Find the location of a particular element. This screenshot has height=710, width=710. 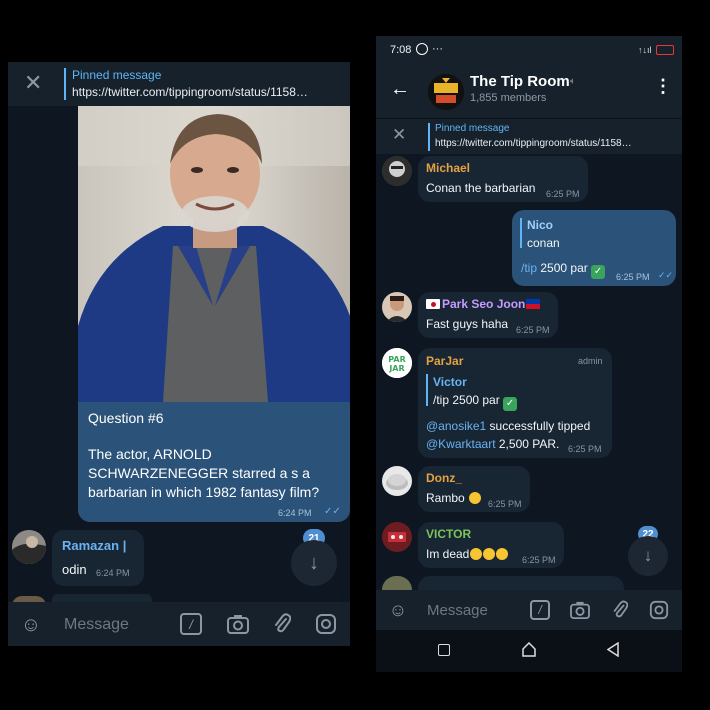

chat-title: The Tip Room is located at coordinates (520, 81).